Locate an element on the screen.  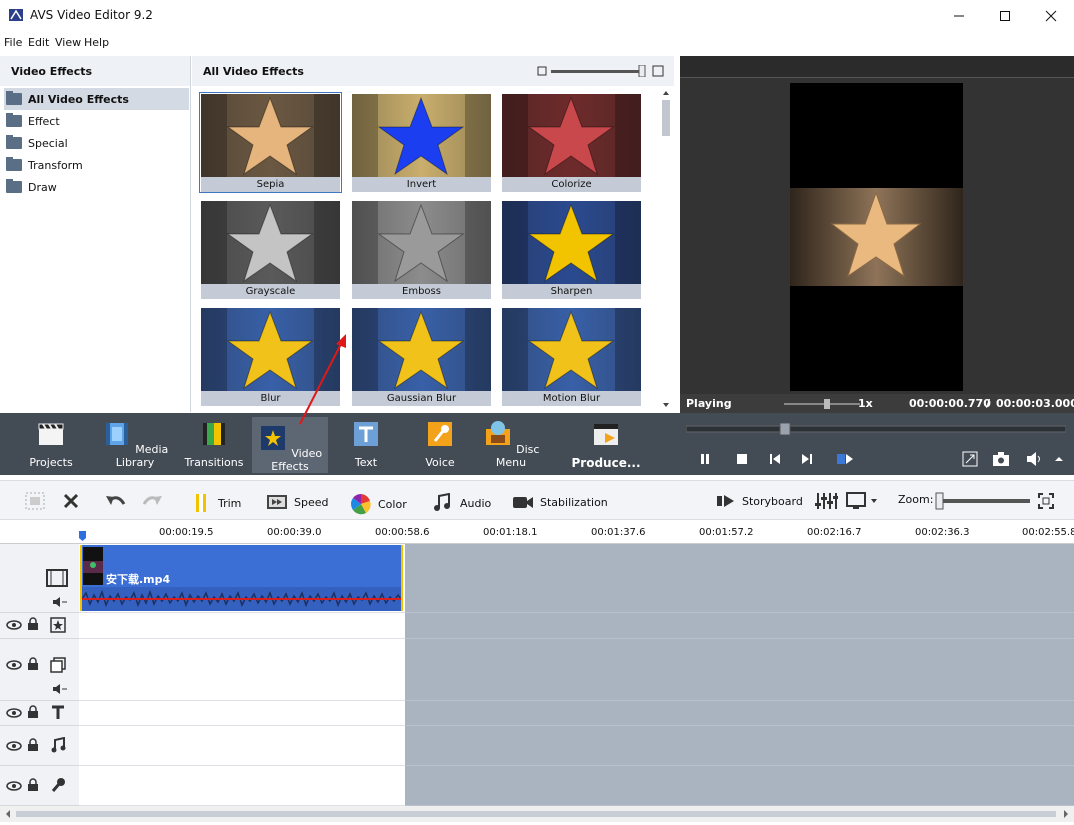
minimize-button is located at coordinates (959, 16).